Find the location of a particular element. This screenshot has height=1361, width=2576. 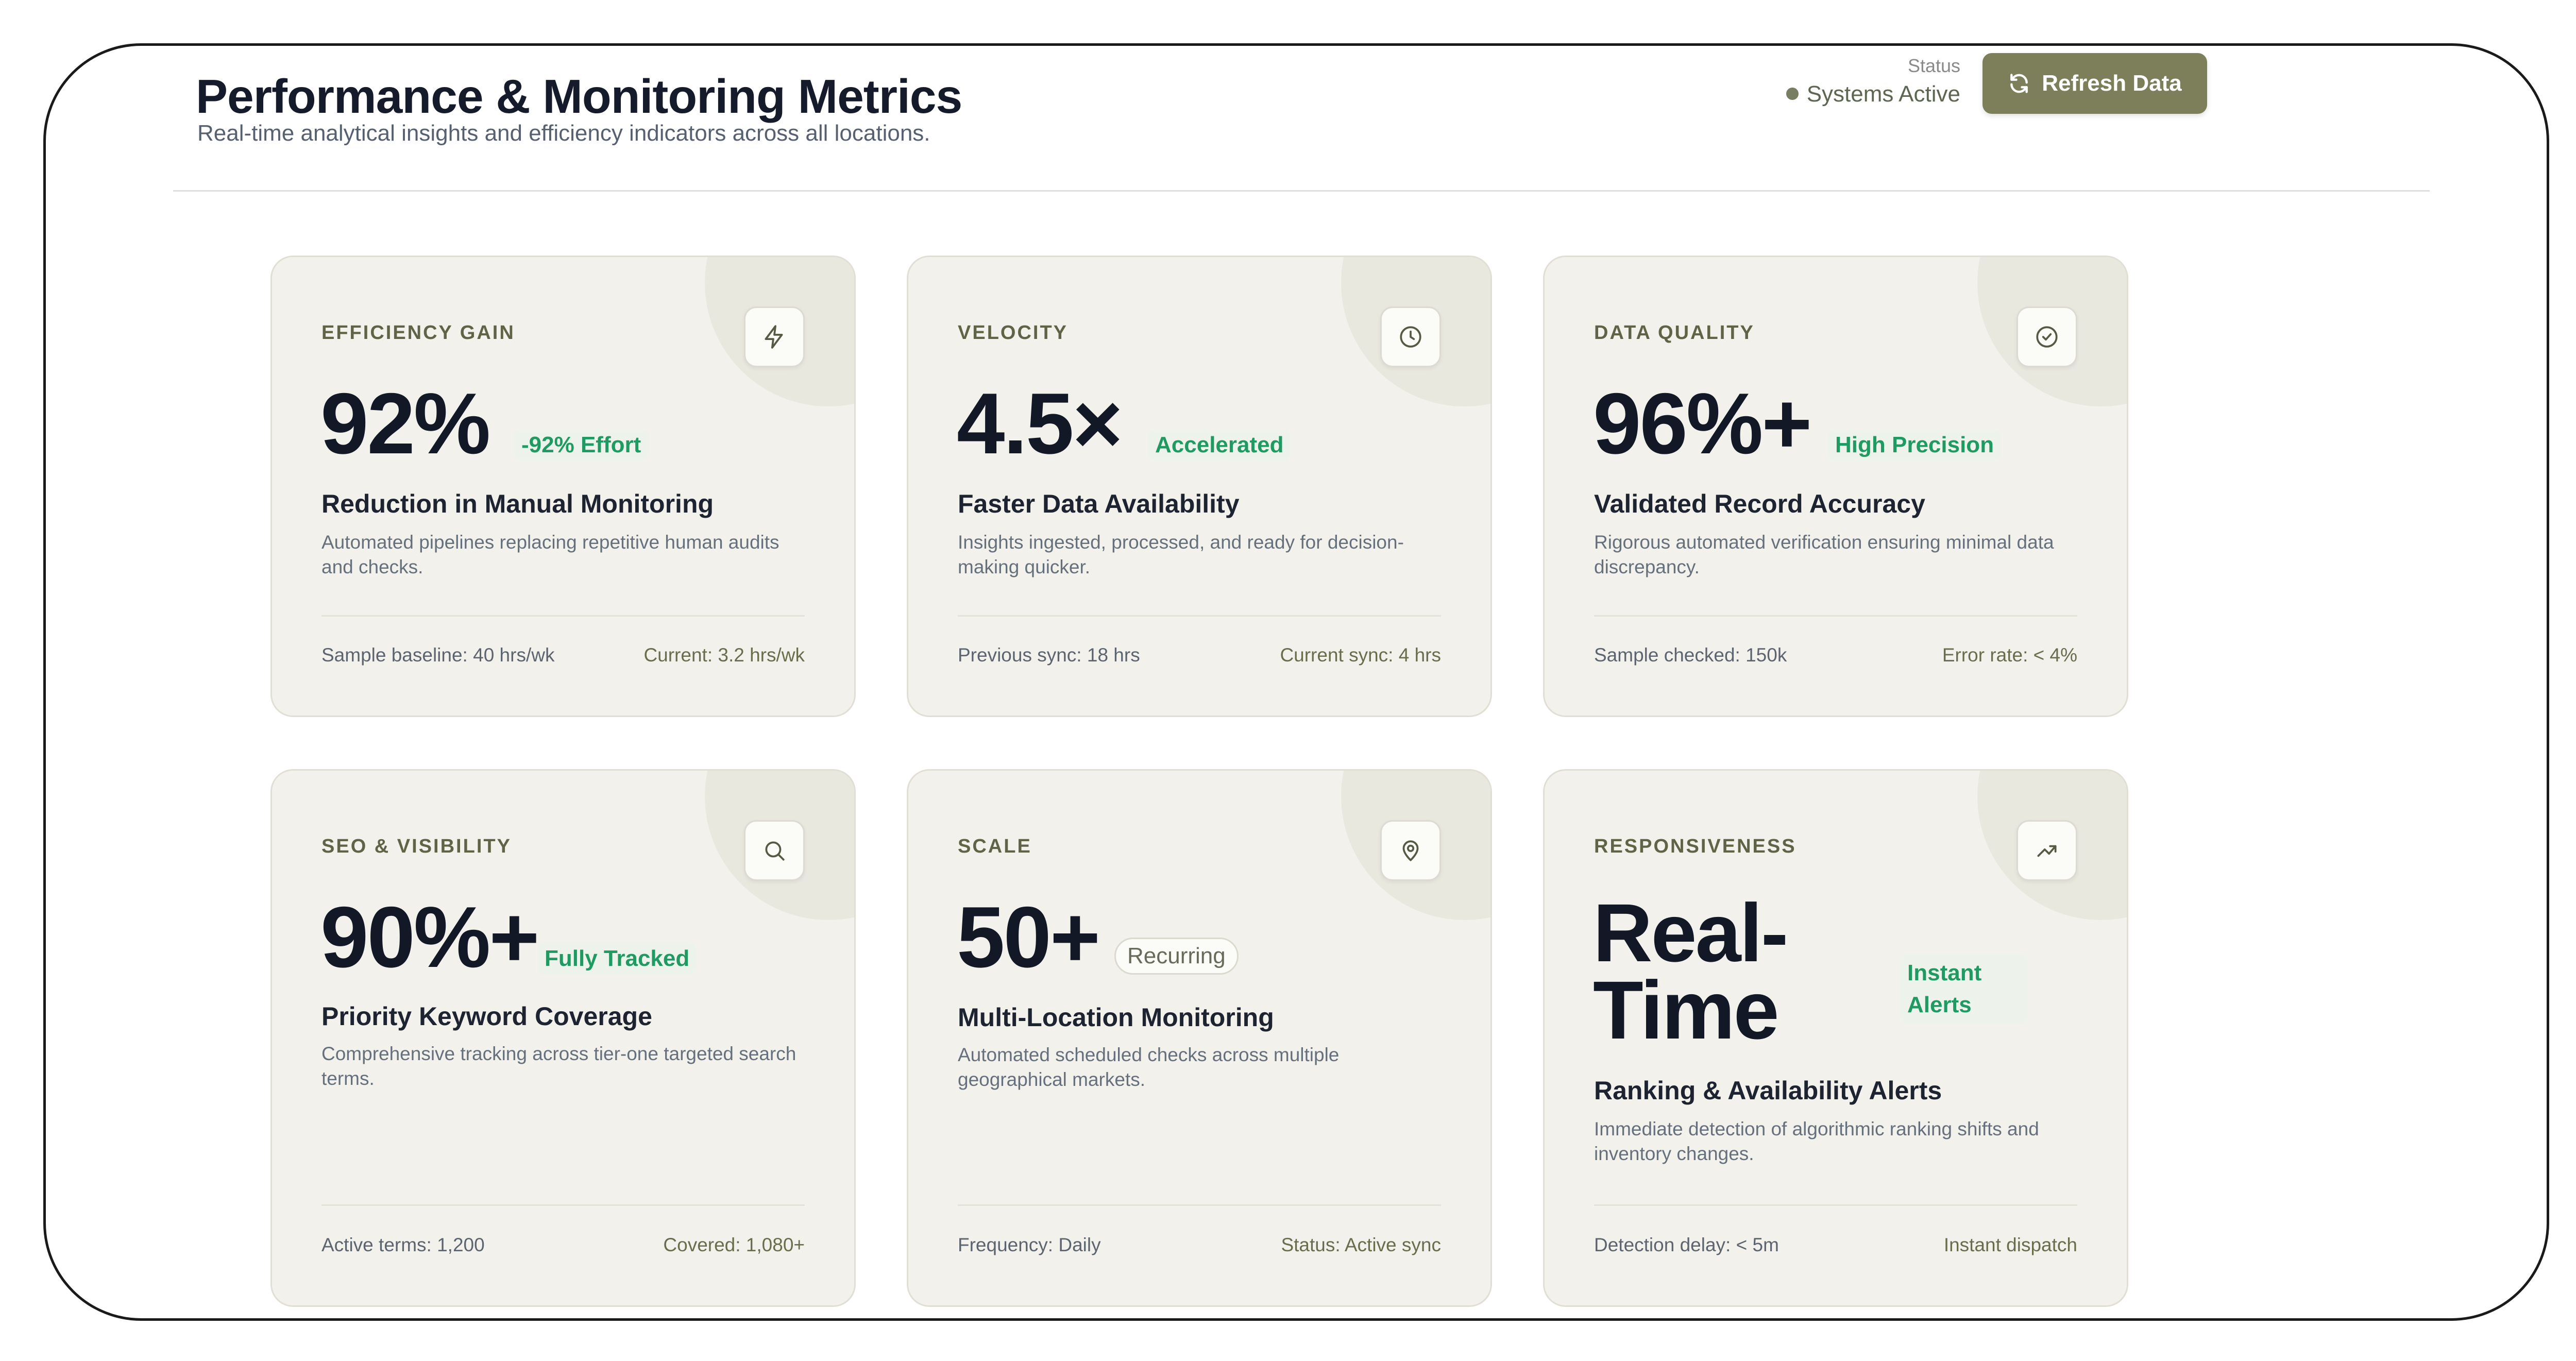

metric-badge: Fully Tracked is located at coordinates (617, 959).